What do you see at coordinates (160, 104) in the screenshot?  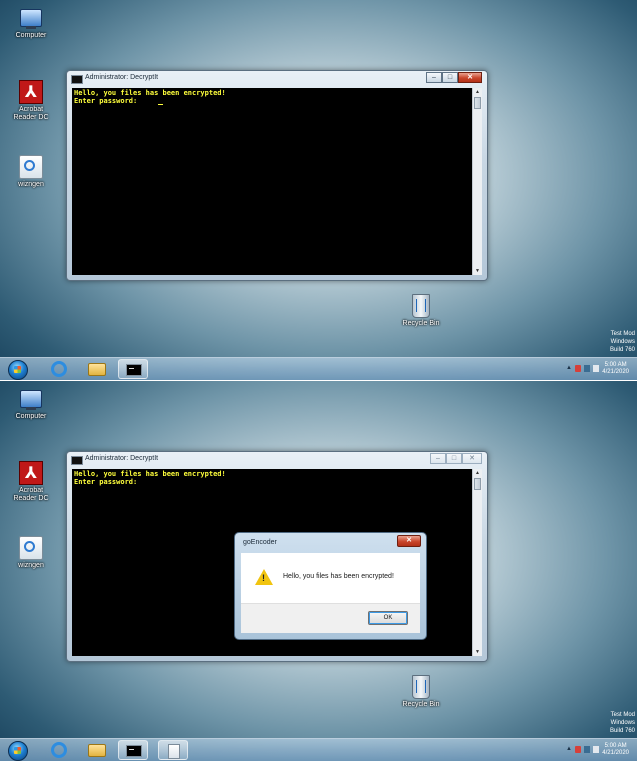 I see `text-cursor` at bounding box center [160, 104].